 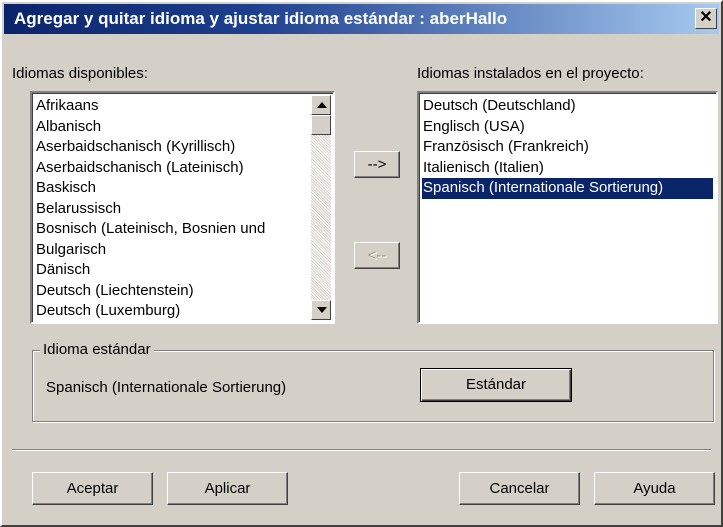 I want to click on scroll-up-button, so click(x=321, y=105).